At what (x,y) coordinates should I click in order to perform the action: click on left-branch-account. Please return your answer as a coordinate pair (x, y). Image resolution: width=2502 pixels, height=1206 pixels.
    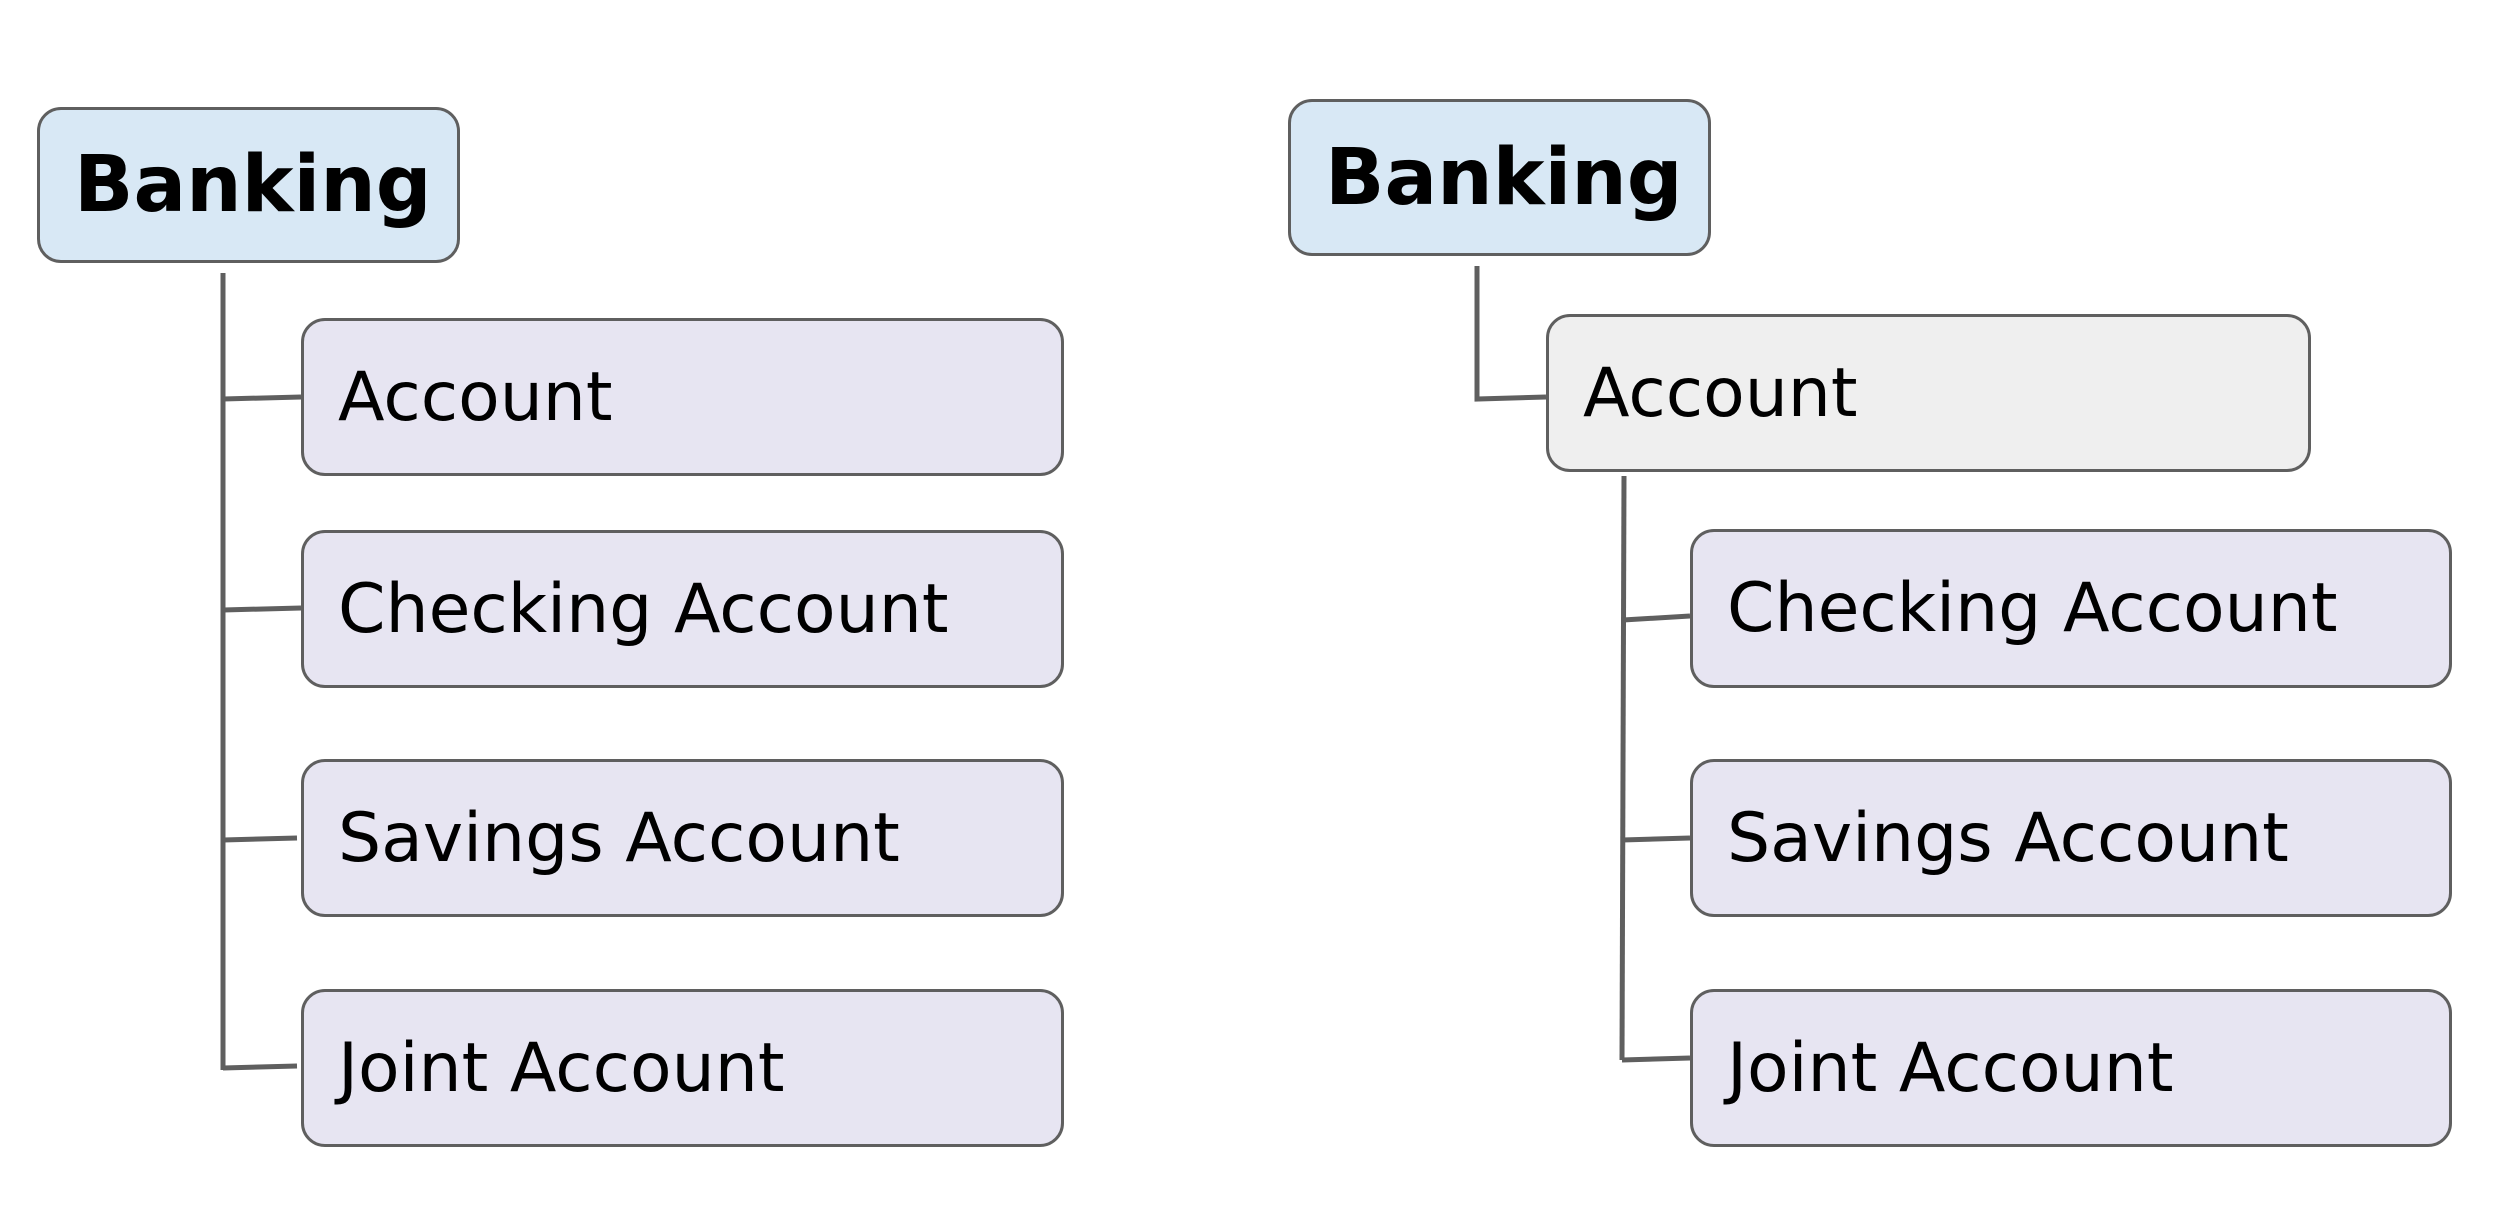
    Looking at the image, I should click on (262, 398).